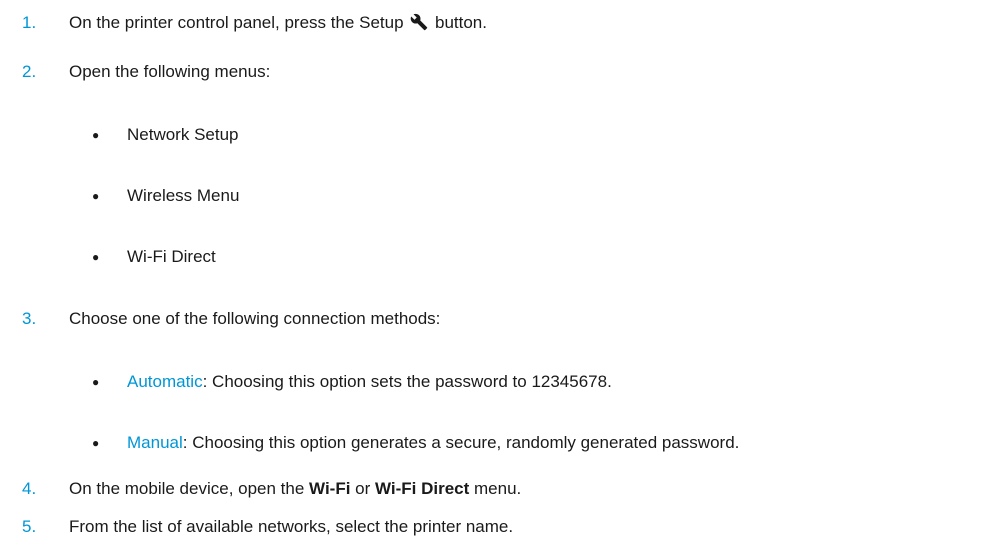  Describe the element at coordinates (29, 71) in the screenshot. I see `step-number: 2.` at that location.